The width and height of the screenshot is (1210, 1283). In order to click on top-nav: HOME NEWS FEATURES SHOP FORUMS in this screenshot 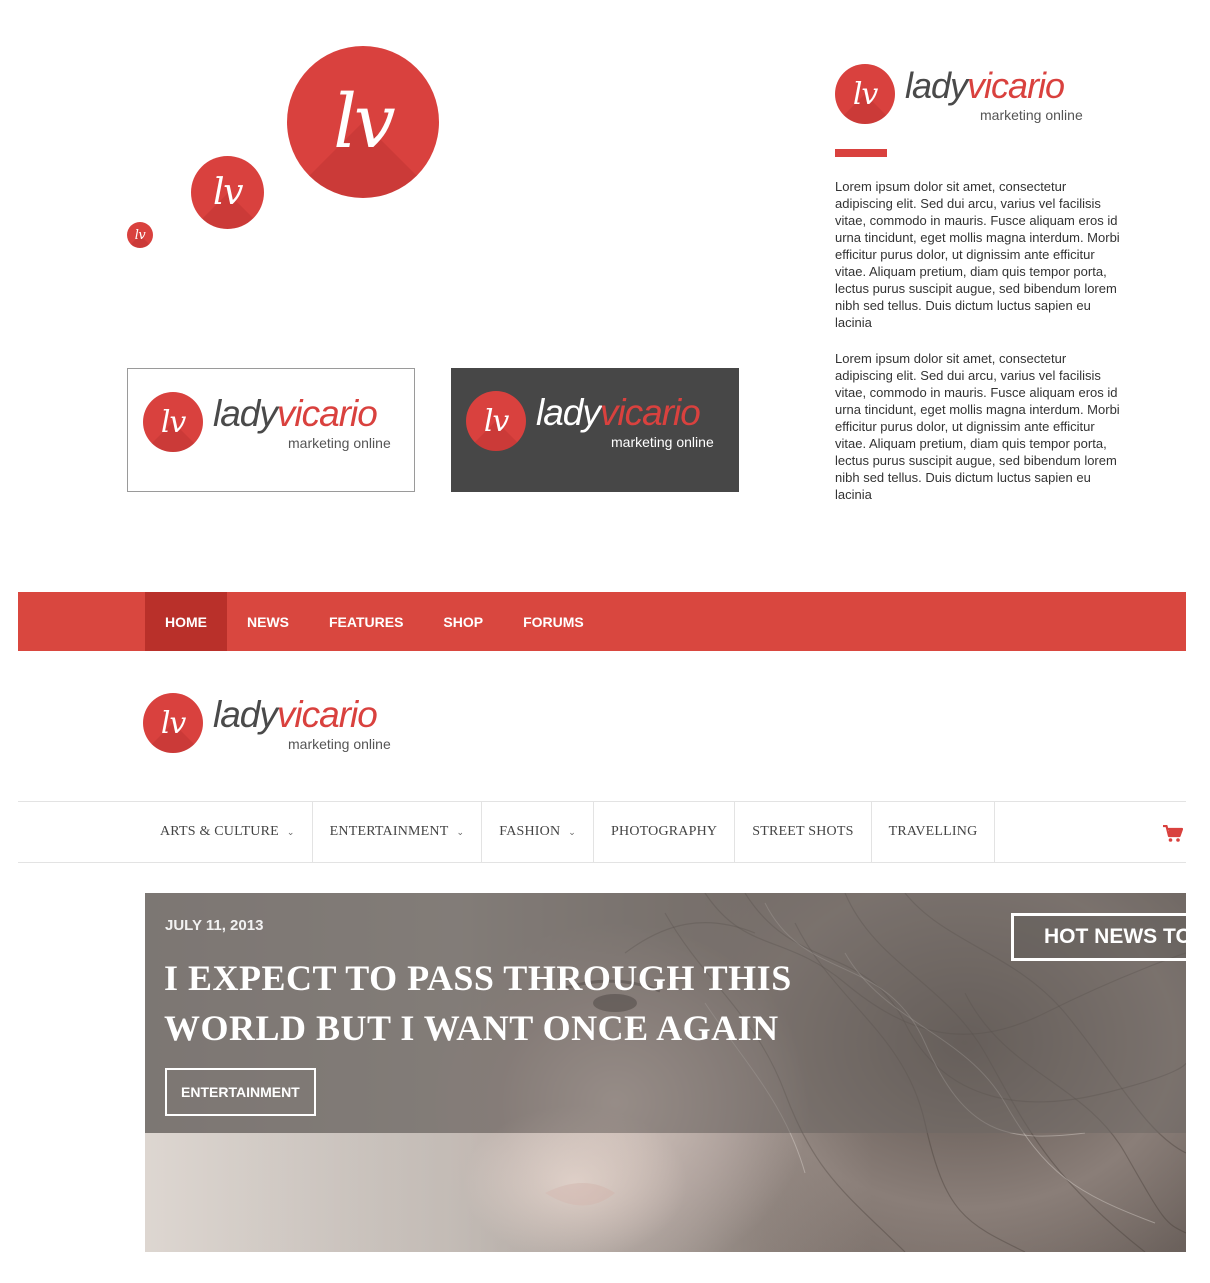, I will do `click(602, 621)`.